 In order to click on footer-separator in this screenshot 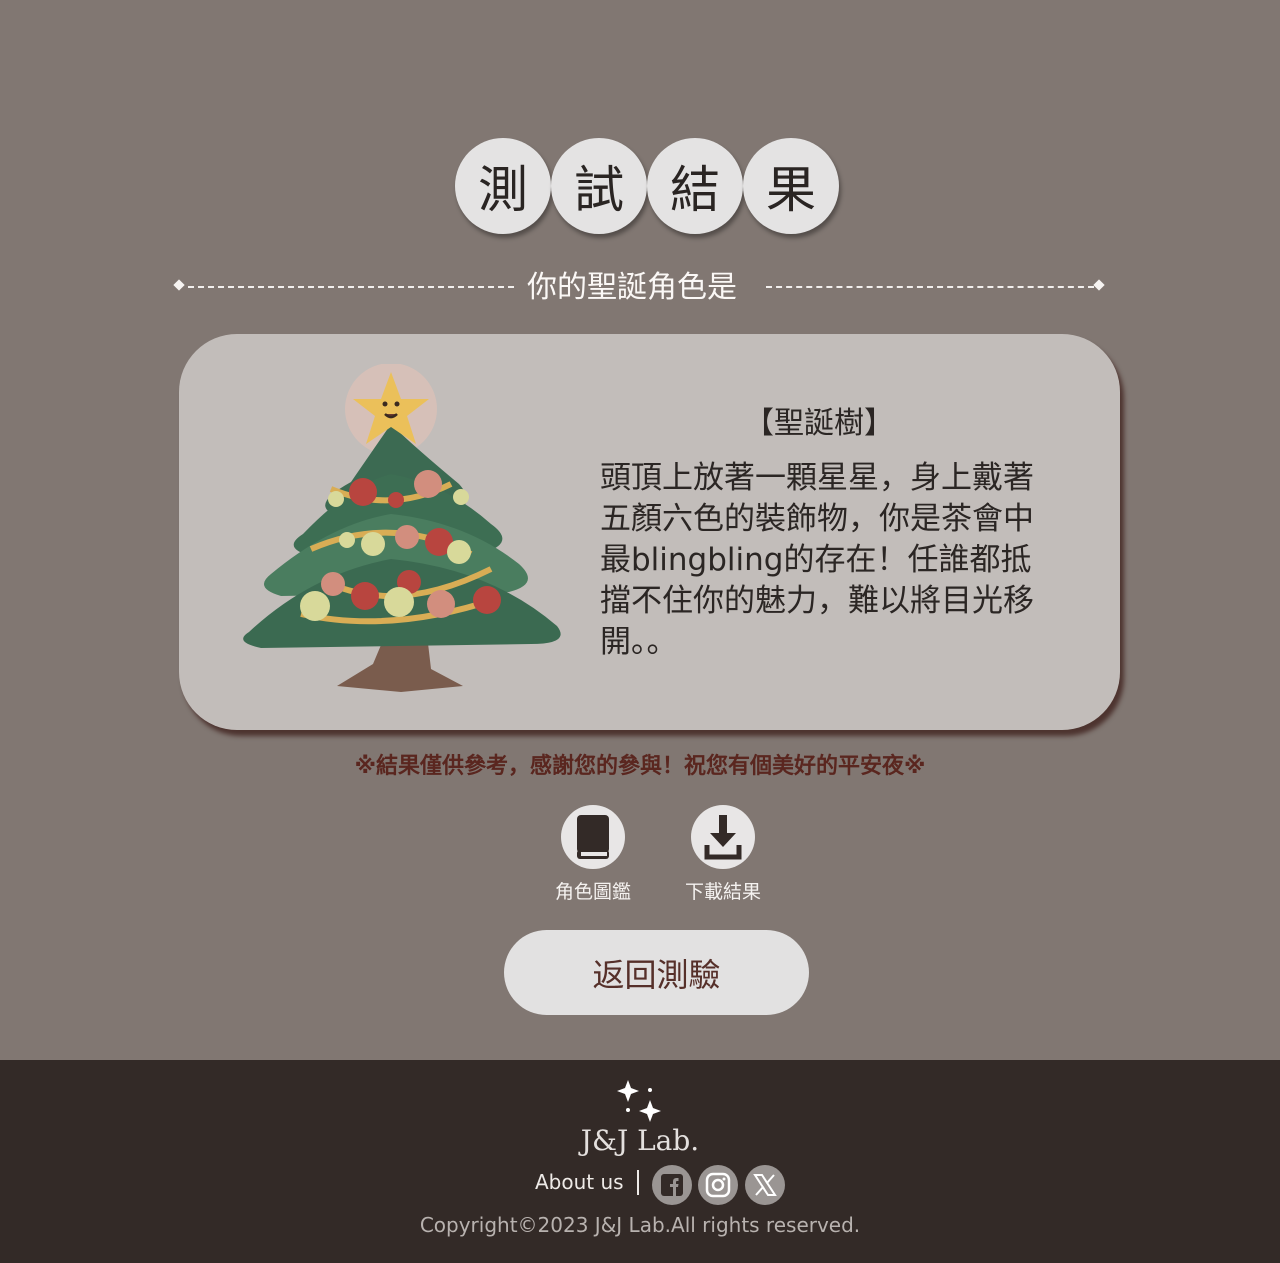, I will do `click(638, 1182)`.